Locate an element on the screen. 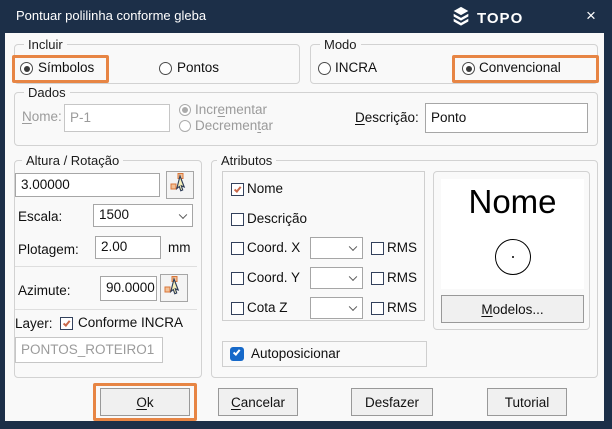 This screenshot has height=429, width=612. group-dados-legend: Dados is located at coordinates (47, 92).